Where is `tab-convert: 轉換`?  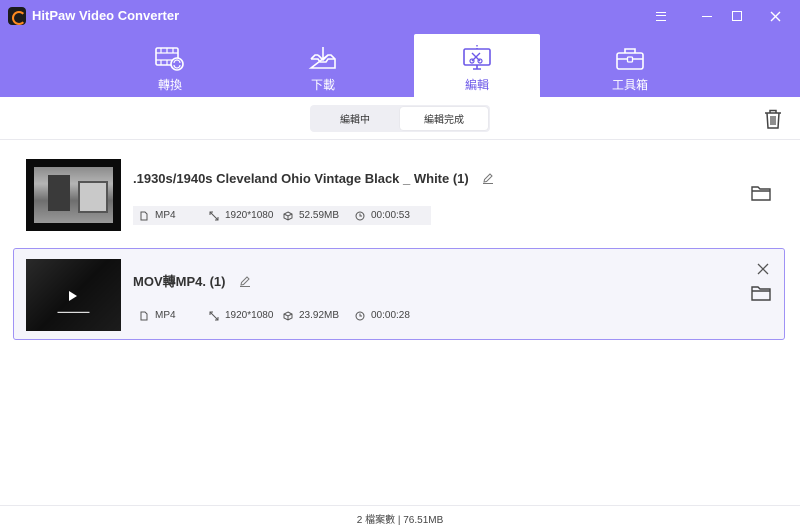 tab-convert: 轉換 is located at coordinates (170, 65).